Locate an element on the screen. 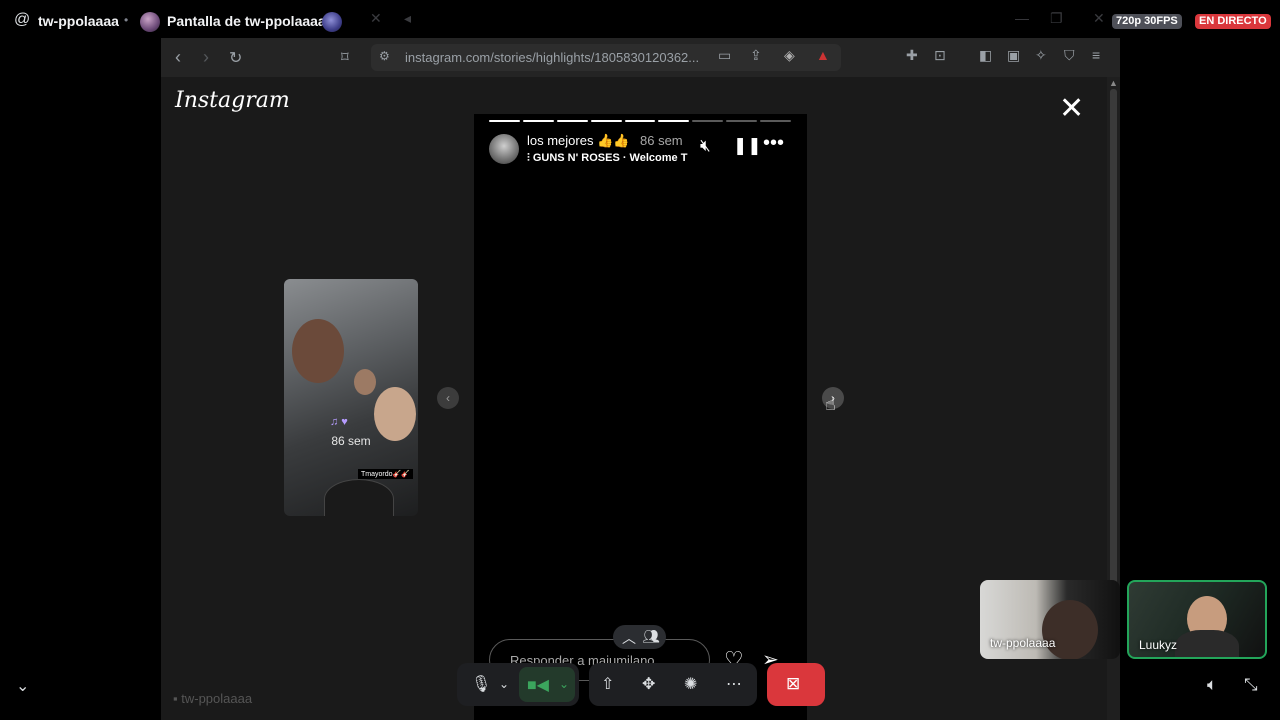  back-icon: ‹ is located at coordinates (178, 57).